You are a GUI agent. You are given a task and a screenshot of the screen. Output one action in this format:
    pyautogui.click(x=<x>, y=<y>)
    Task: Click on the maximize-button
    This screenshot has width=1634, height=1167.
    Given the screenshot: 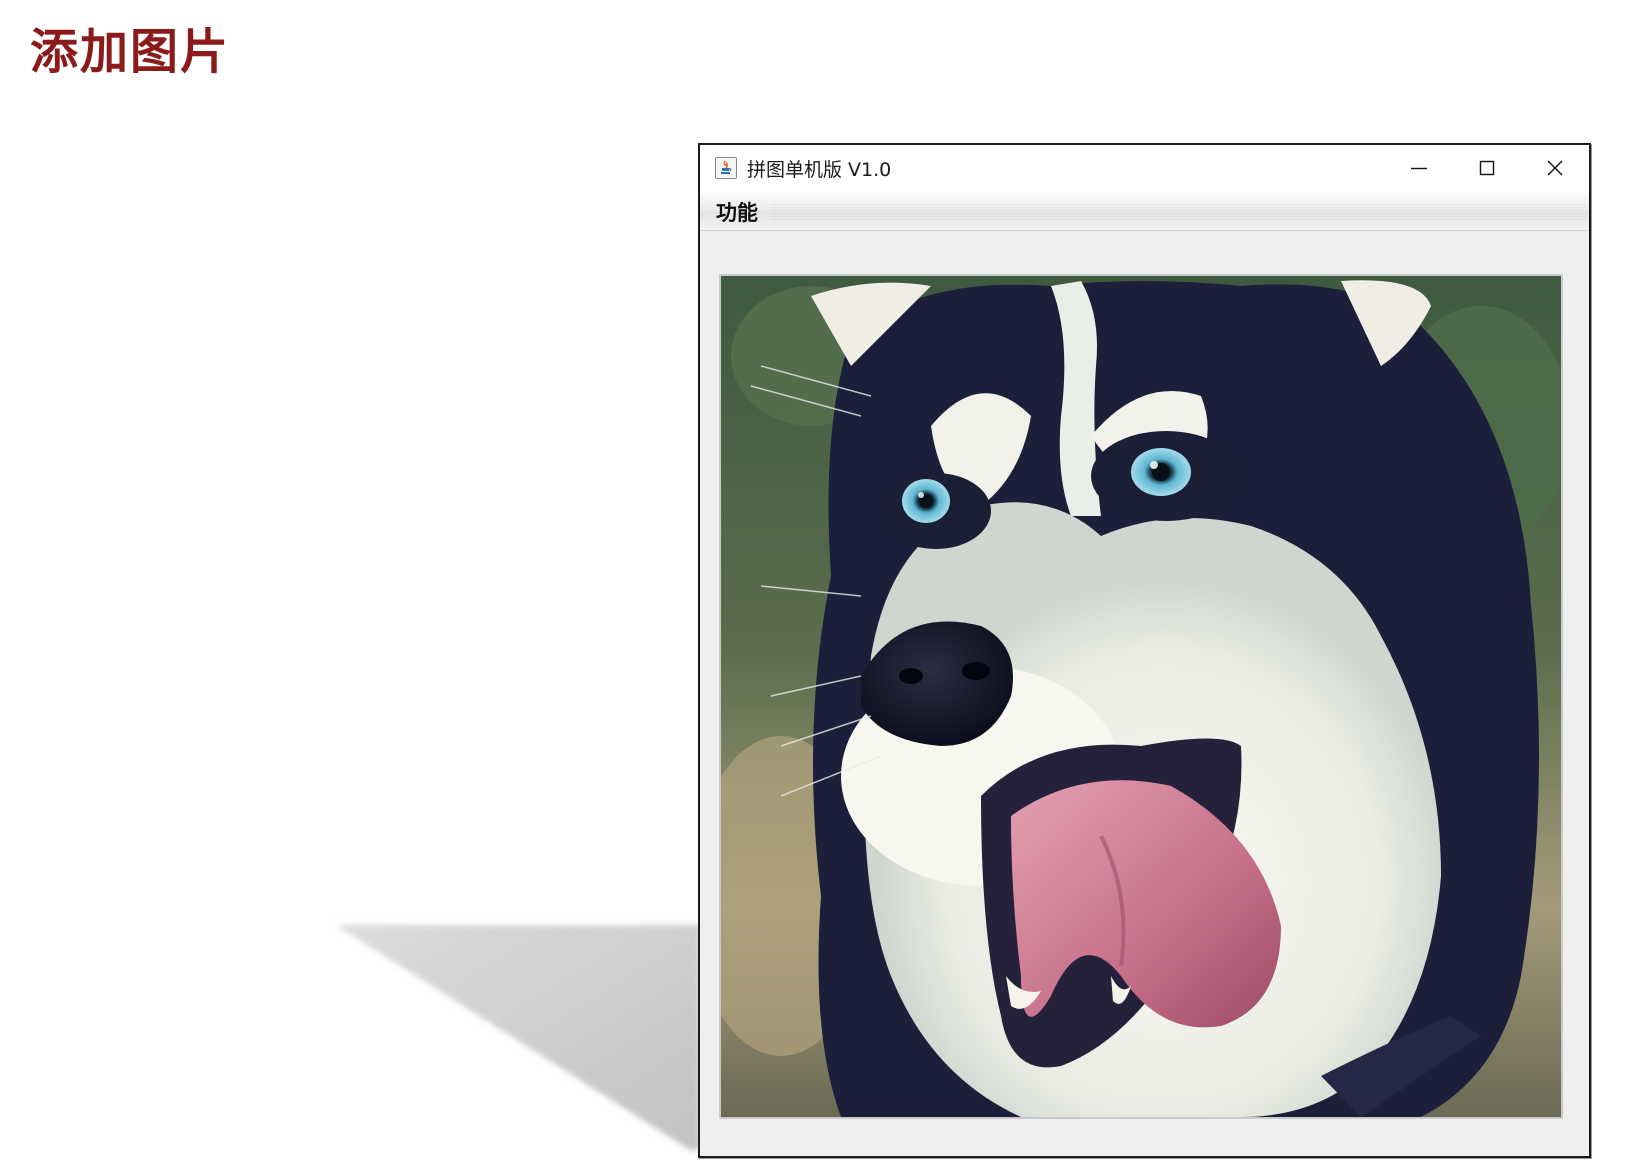 What is the action you would take?
    pyautogui.click(x=1487, y=168)
    